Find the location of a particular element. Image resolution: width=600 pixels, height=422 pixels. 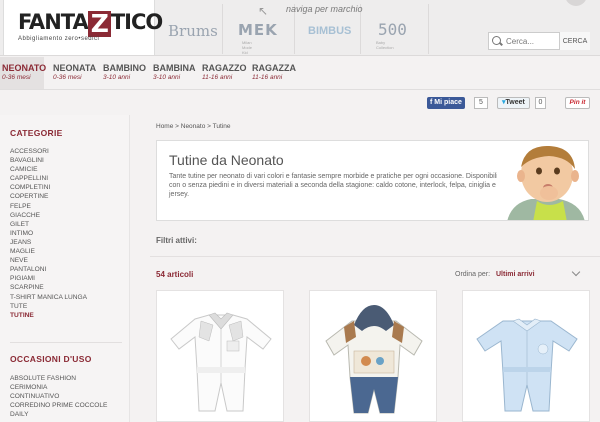

nav-title: BAMBINO is located at coordinates (124, 68).